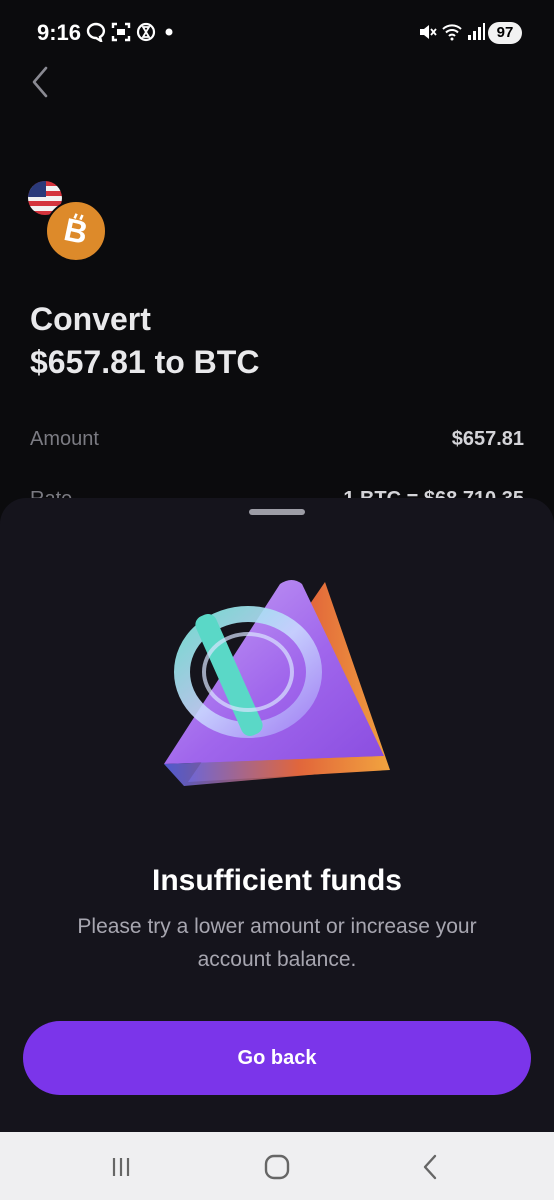  I want to click on sheet-drag-handle, so click(277, 512).